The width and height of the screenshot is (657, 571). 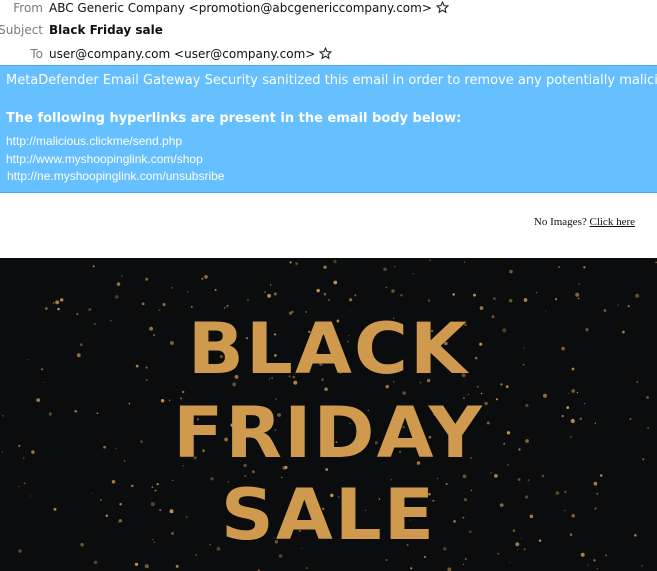 I want to click on hero-line-sale: SALE, so click(x=328, y=515).